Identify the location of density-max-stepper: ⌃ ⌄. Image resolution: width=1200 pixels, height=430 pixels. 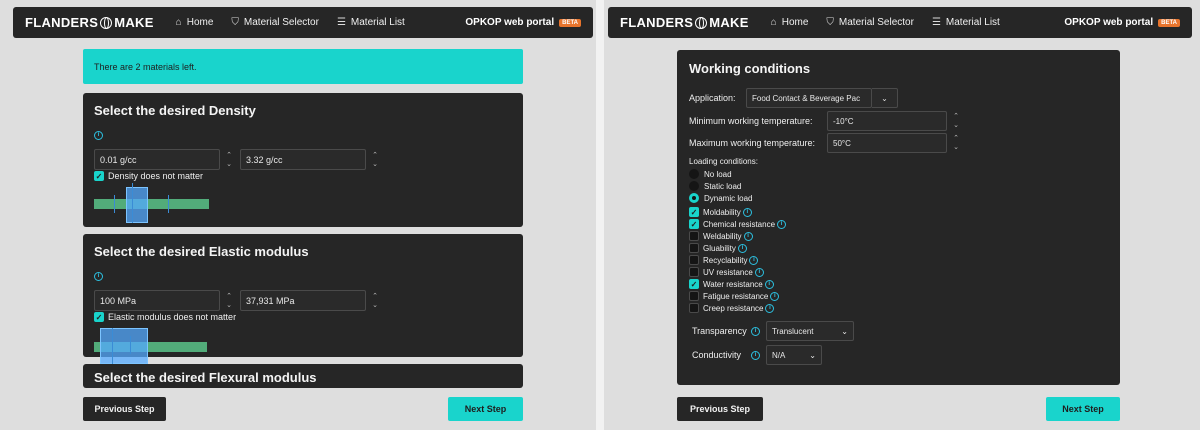
(375, 160).